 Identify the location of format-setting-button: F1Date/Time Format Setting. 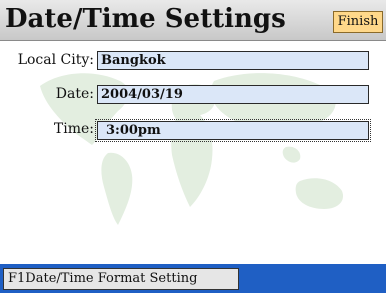
(121, 279).